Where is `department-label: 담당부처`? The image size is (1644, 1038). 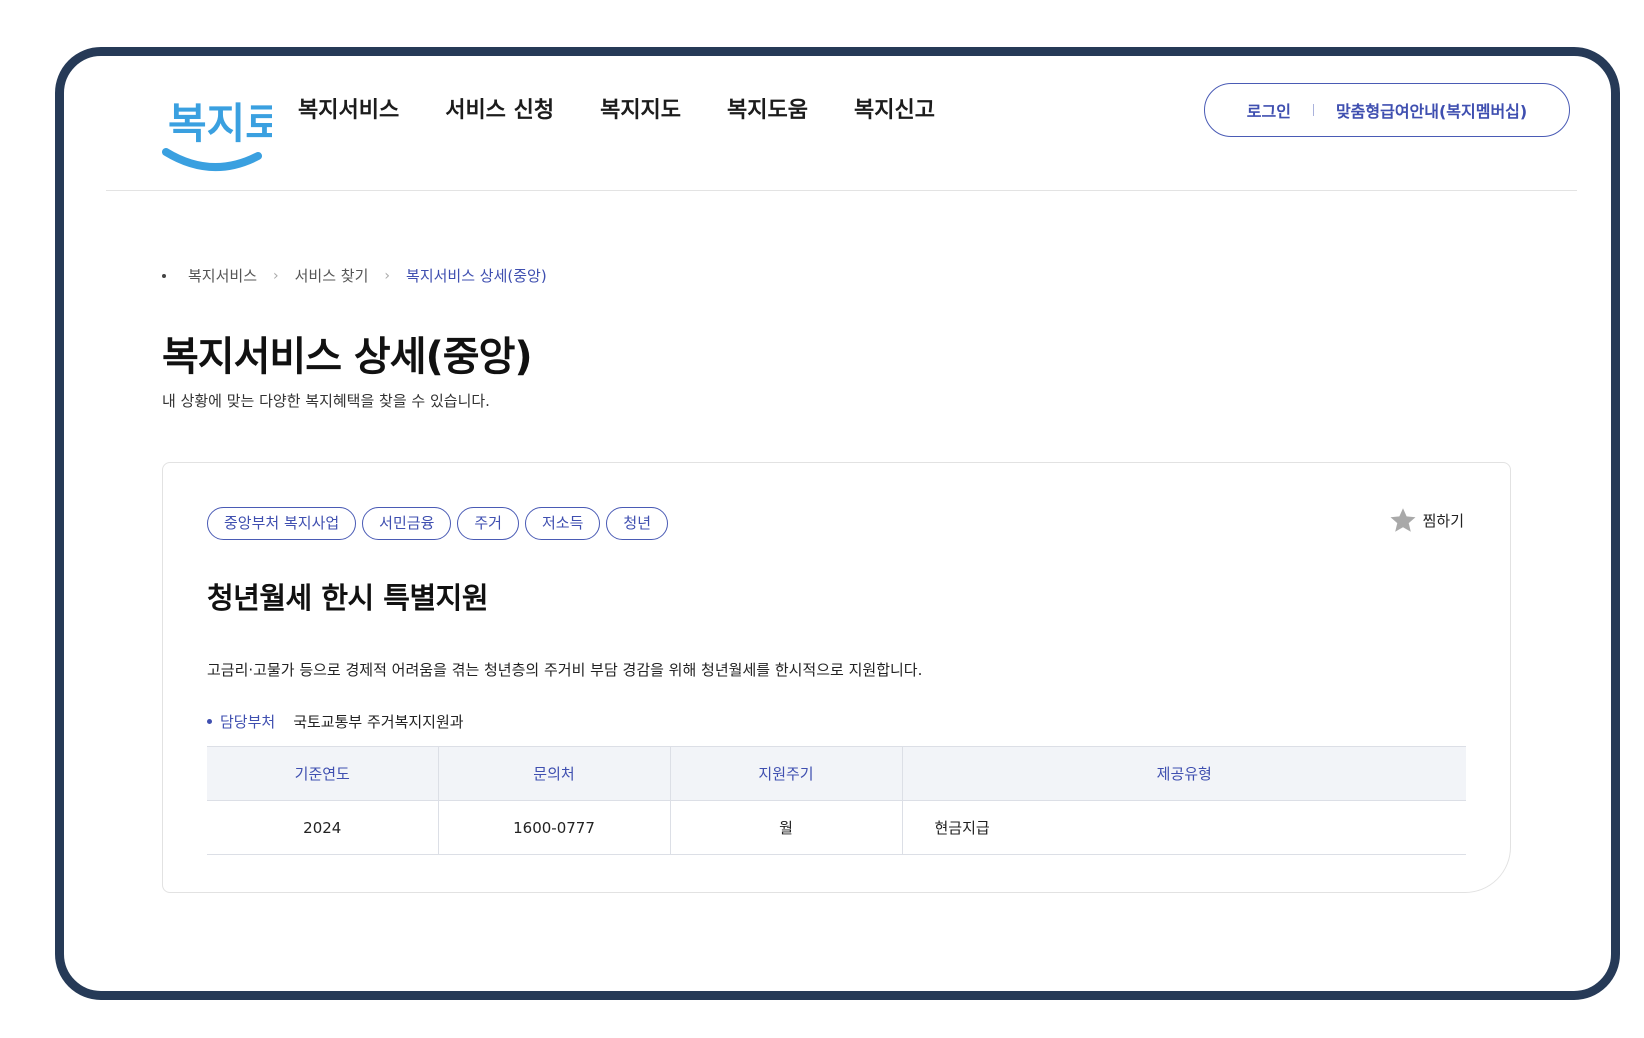 department-label: 담당부처 is located at coordinates (248, 722).